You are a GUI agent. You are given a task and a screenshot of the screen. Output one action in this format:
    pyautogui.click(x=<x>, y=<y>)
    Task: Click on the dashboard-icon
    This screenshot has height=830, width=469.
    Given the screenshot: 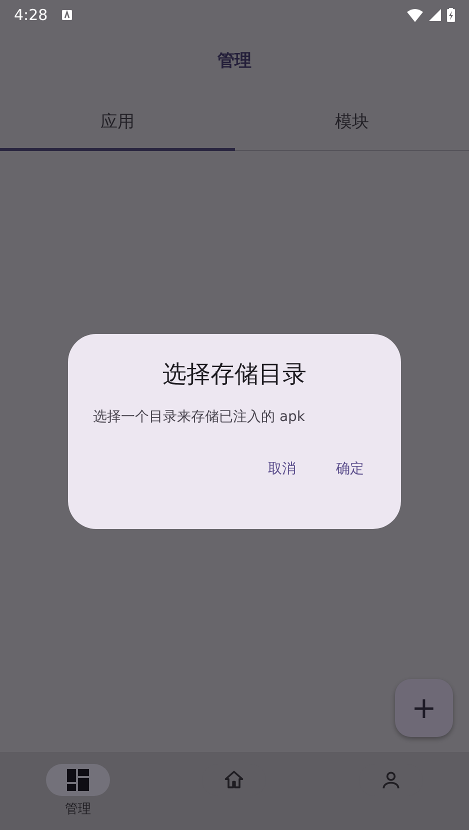 What is the action you would take?
    pyautogui.click(x=78, y=780)
    